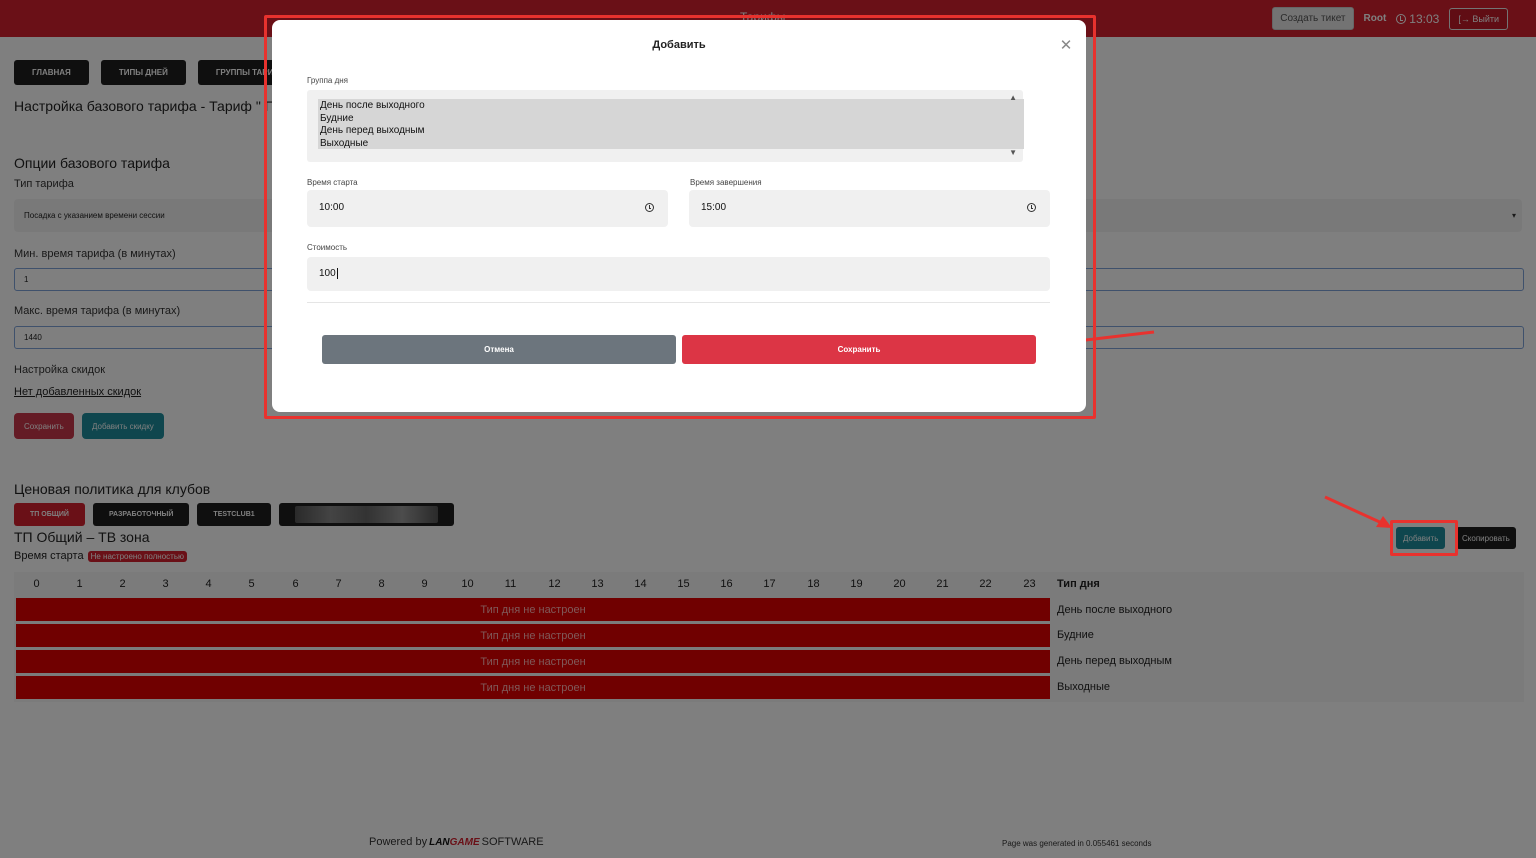  Describe the element at coordinates (714, 207) in the screenshot. I see `end-time-value: 15:00` at that location.